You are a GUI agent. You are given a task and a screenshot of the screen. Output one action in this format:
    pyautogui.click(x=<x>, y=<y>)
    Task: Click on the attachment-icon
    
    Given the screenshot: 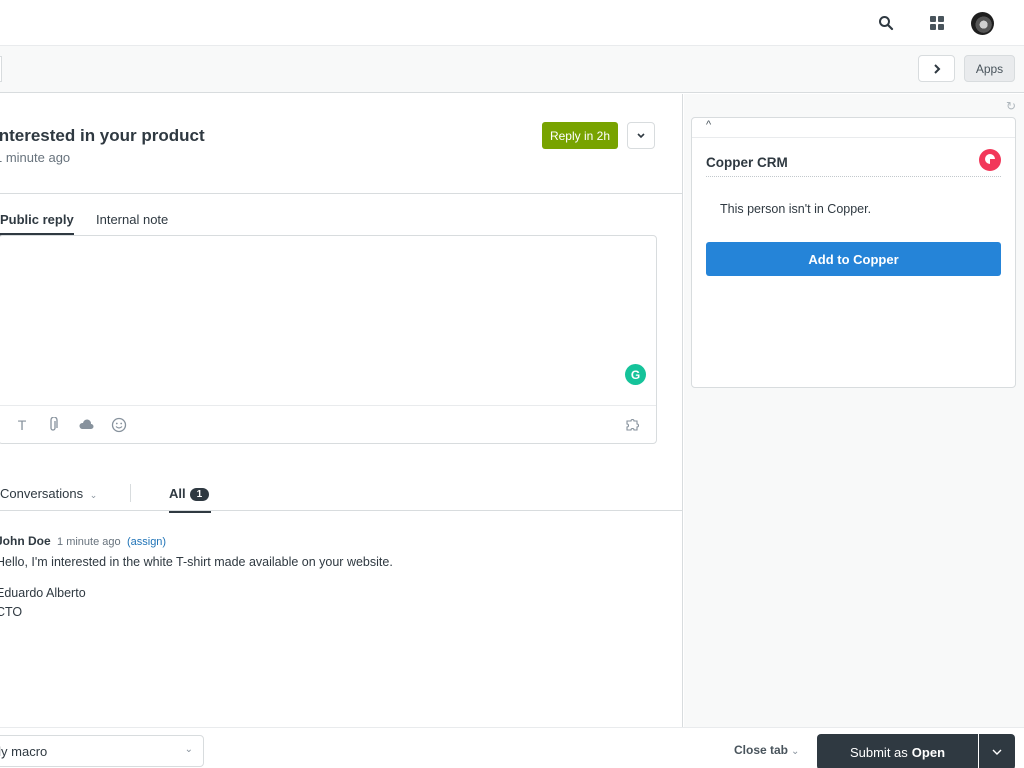 What is the action you would take?
    pyautogui.click(x=53, y=425)
    